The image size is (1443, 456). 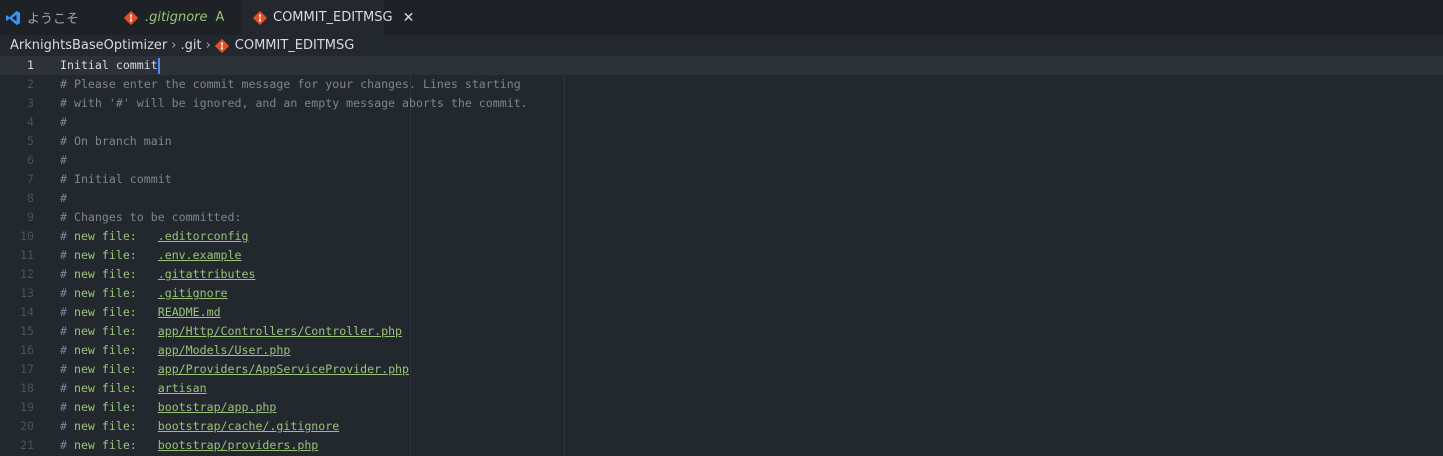 I want to click on line-number: 18, so click(x=27, y=388).